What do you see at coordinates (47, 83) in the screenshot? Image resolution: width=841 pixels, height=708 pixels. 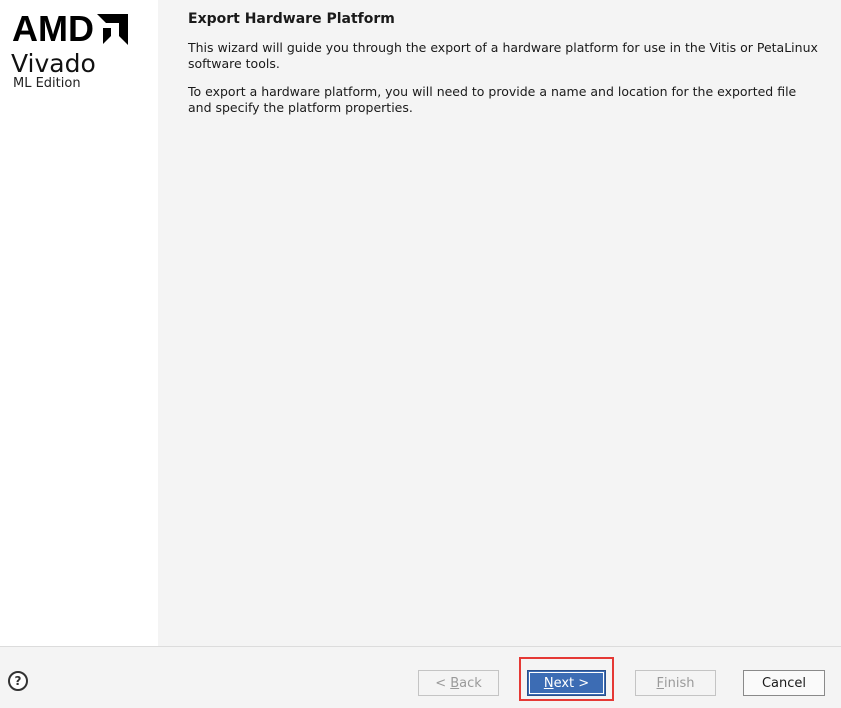 I see `product-edition: ML Edition` at bounding box center [47, 83].